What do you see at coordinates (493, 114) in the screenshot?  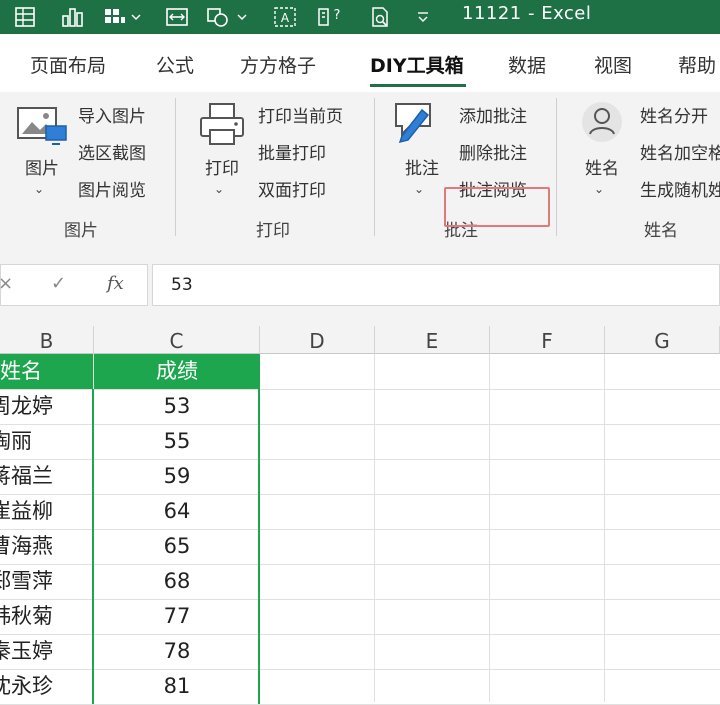 I see `add-comment-button: 添加批注` at bounding box center [493, 114].